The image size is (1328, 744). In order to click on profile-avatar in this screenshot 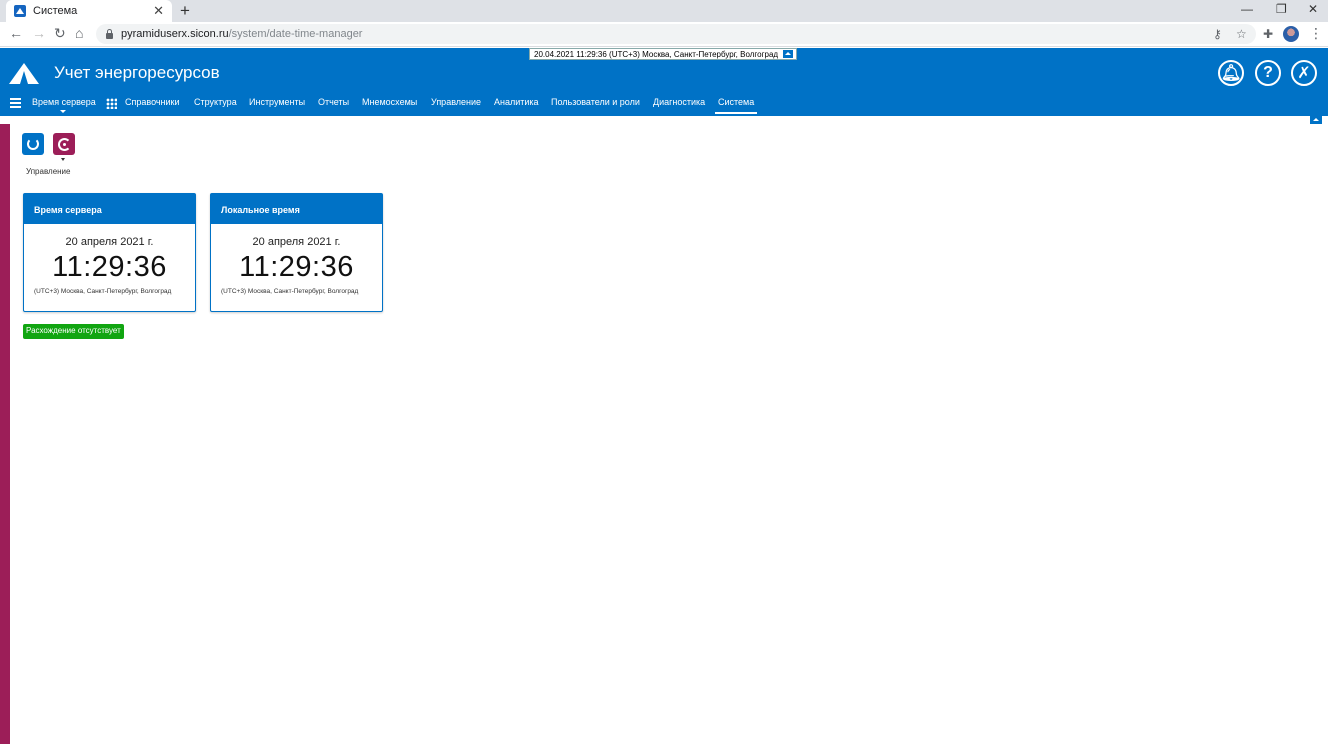, I will do `click(1291, 34)`.